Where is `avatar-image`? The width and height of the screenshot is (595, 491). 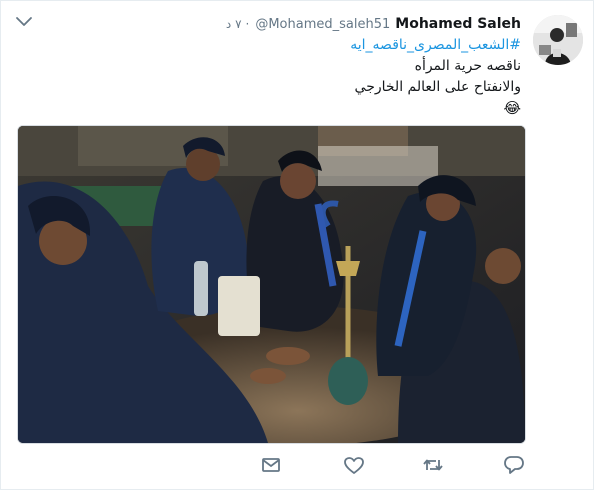
avatar-image is located at coordinates (558, 40).